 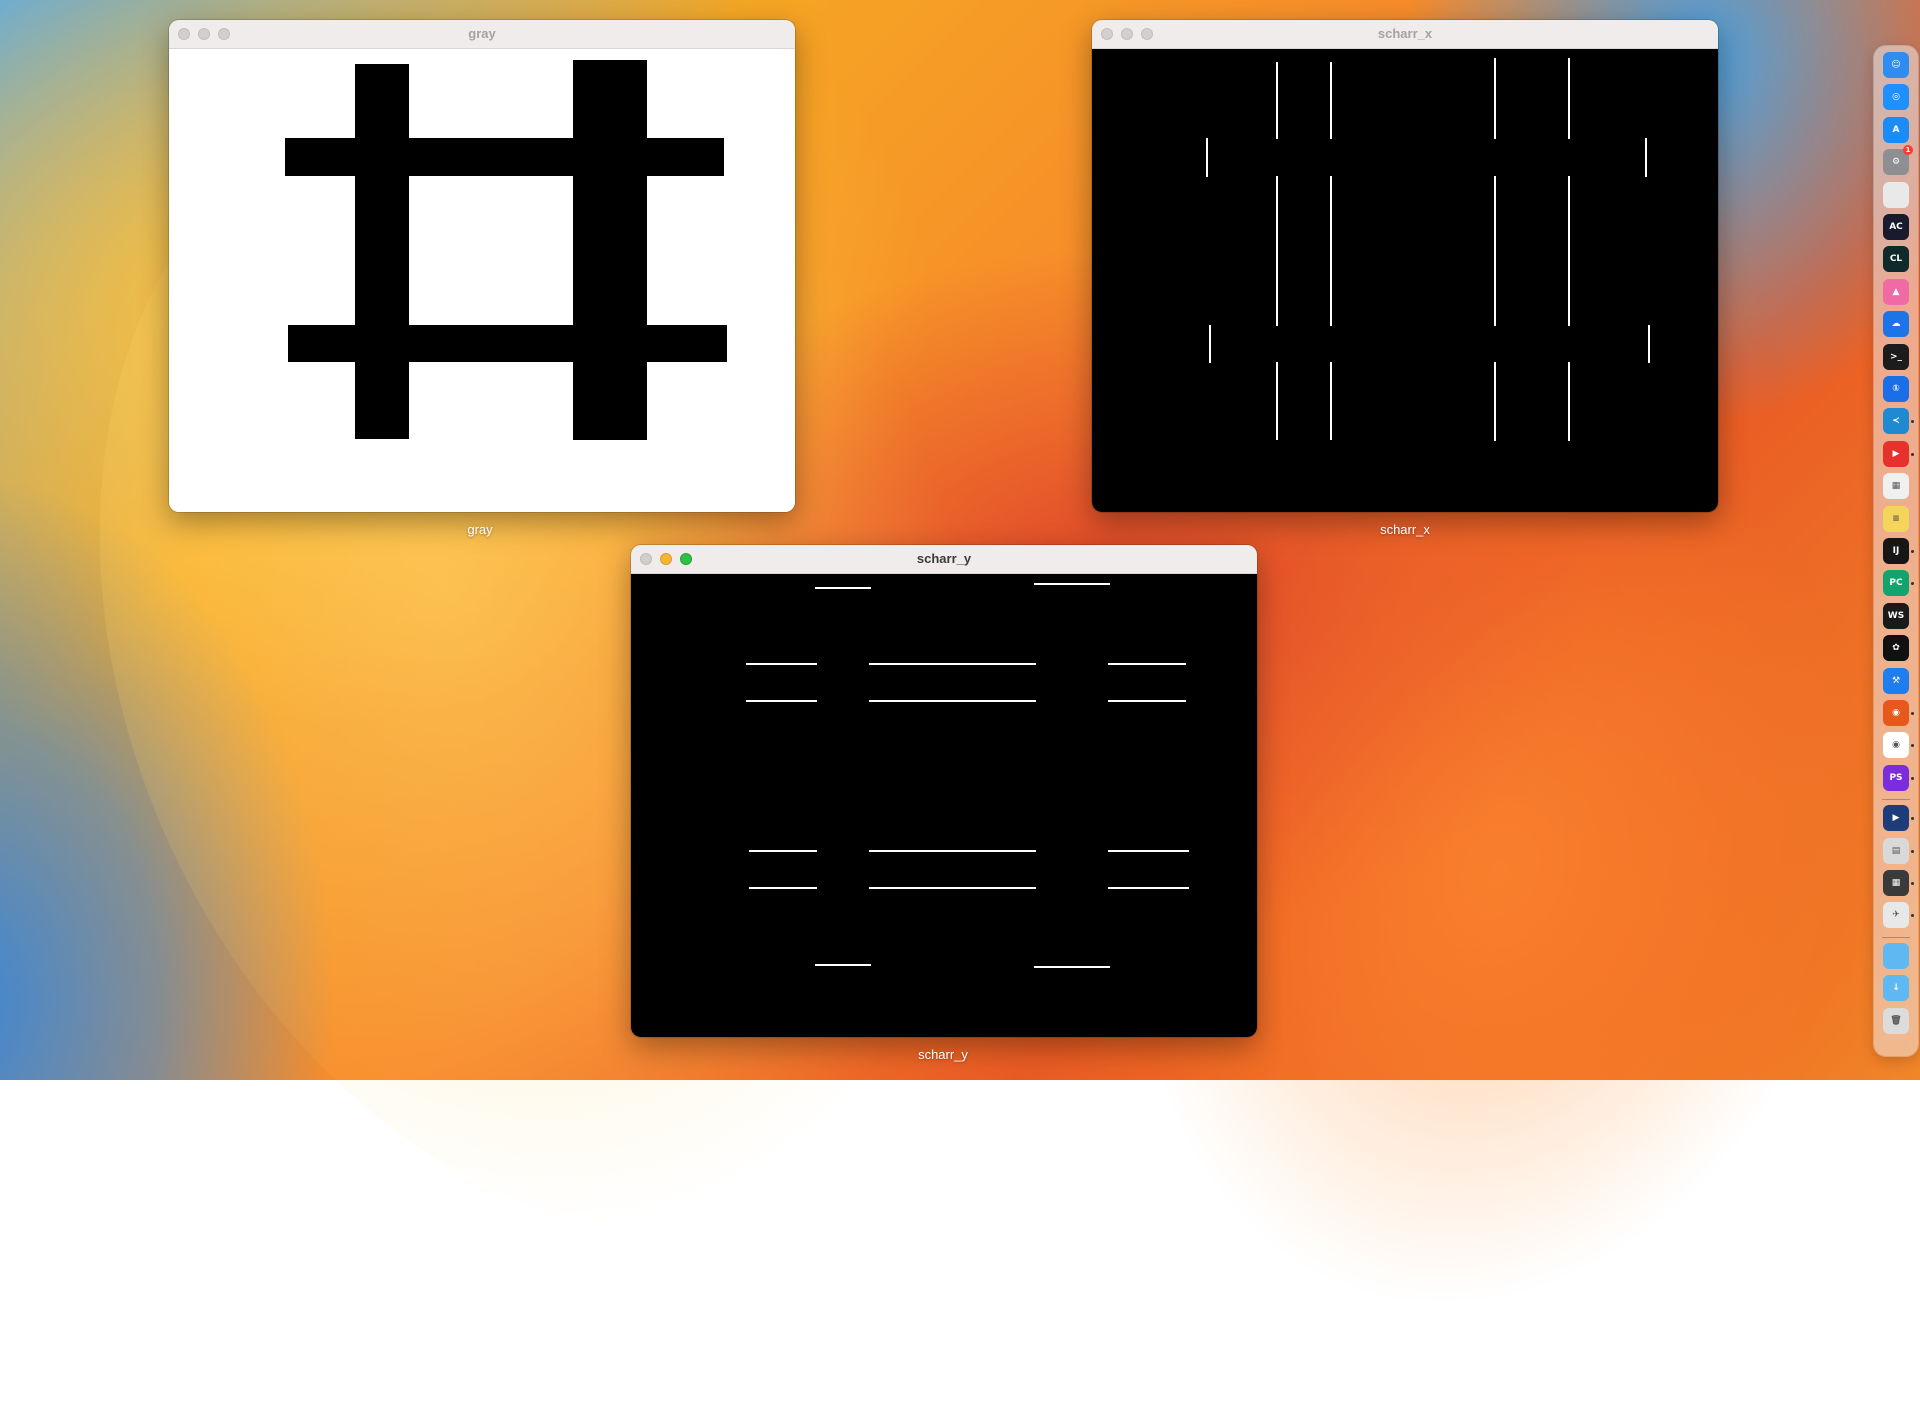 I want to click on stickies-icon: ≡, so click(x=1896, y=518).